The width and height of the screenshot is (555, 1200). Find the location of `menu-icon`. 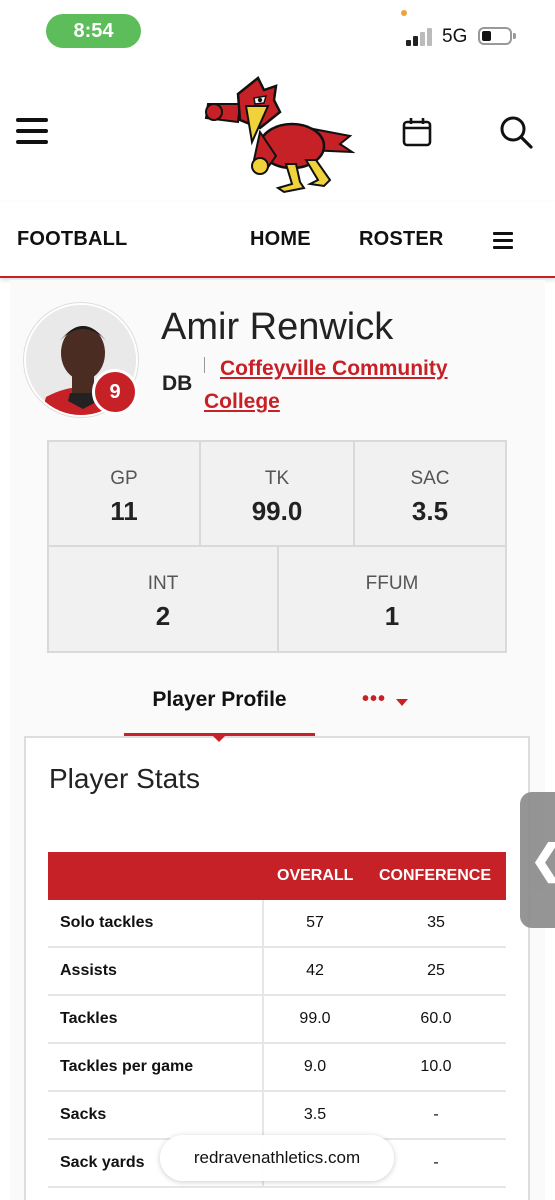

menu-icon is located at coordinates (504, 241).